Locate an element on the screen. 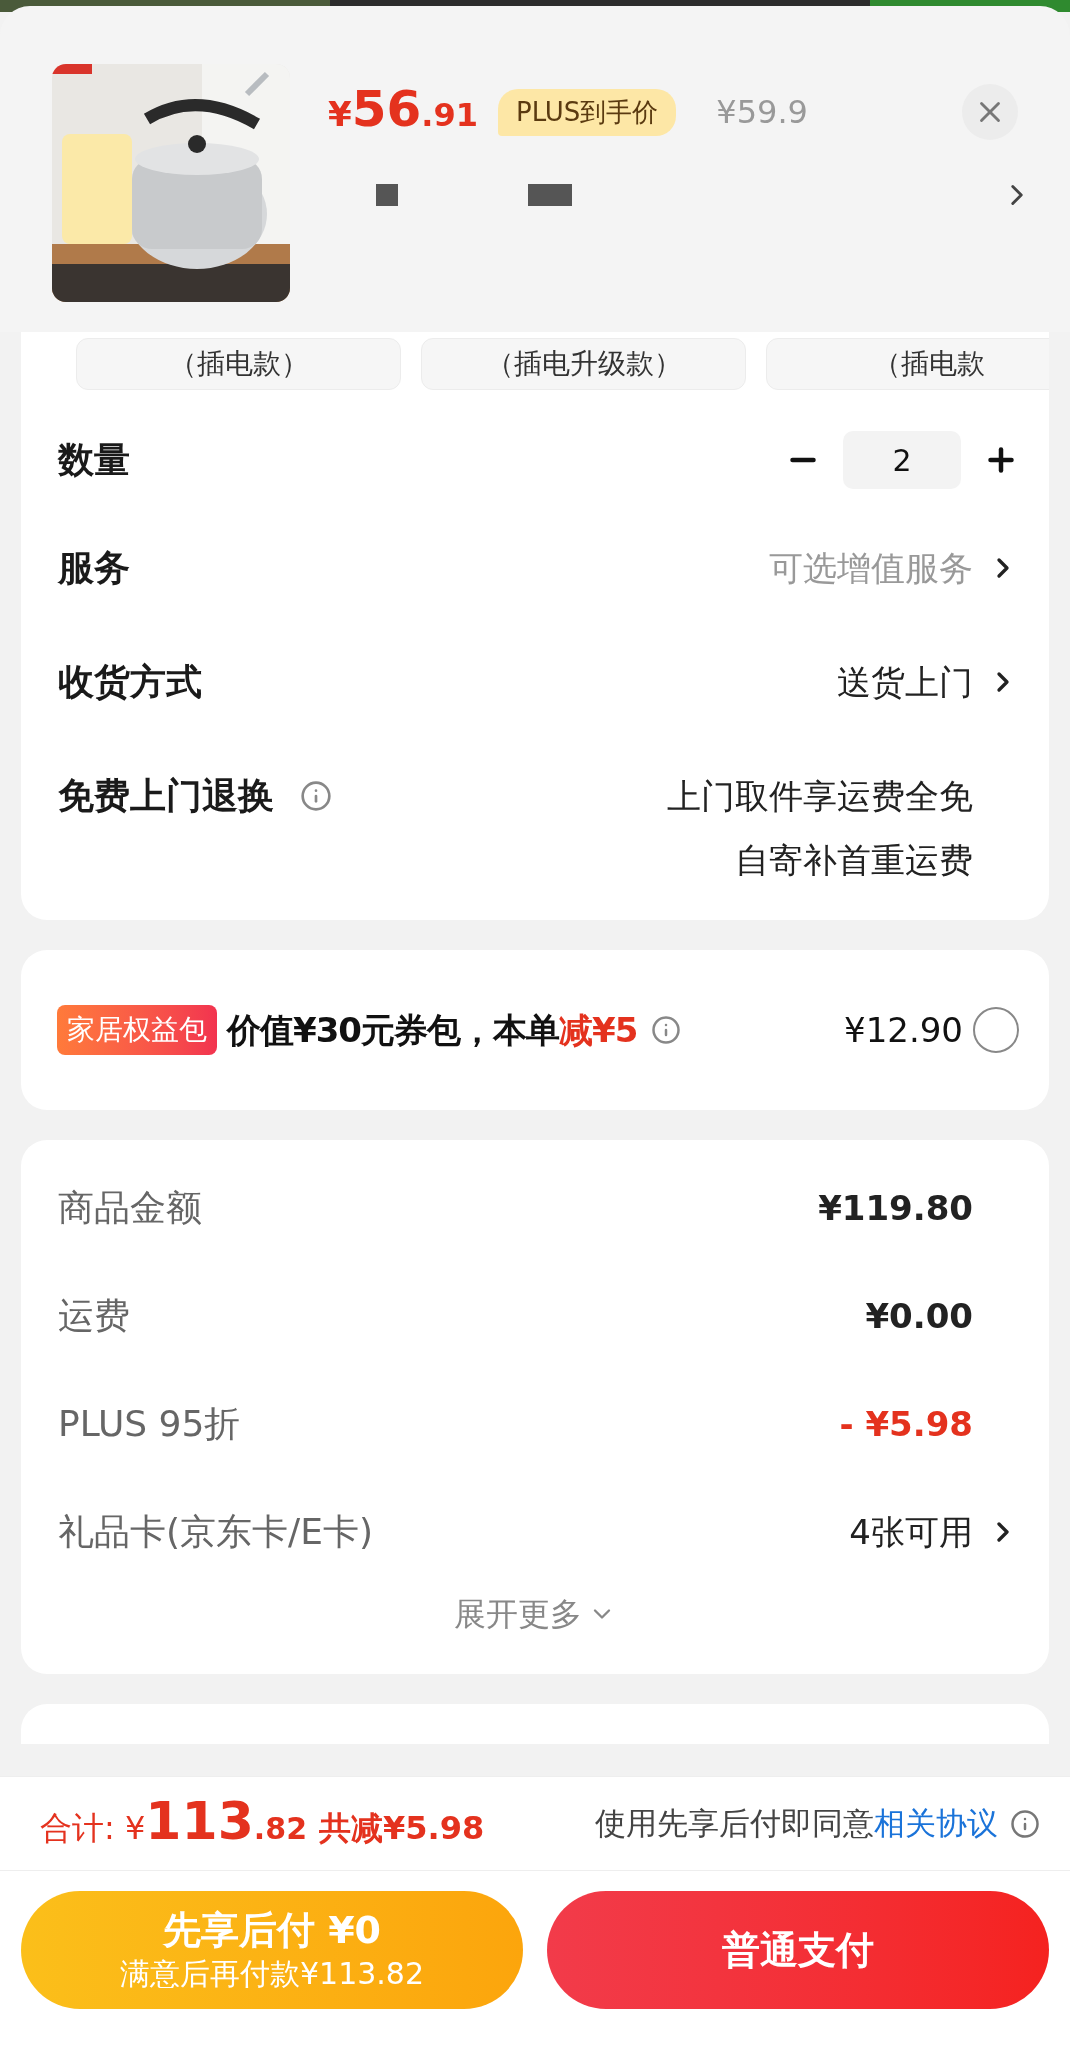 This screenshot has height=2056, width=1070. variant-chip: （插电升级款） is located at coordinates (583, 364).